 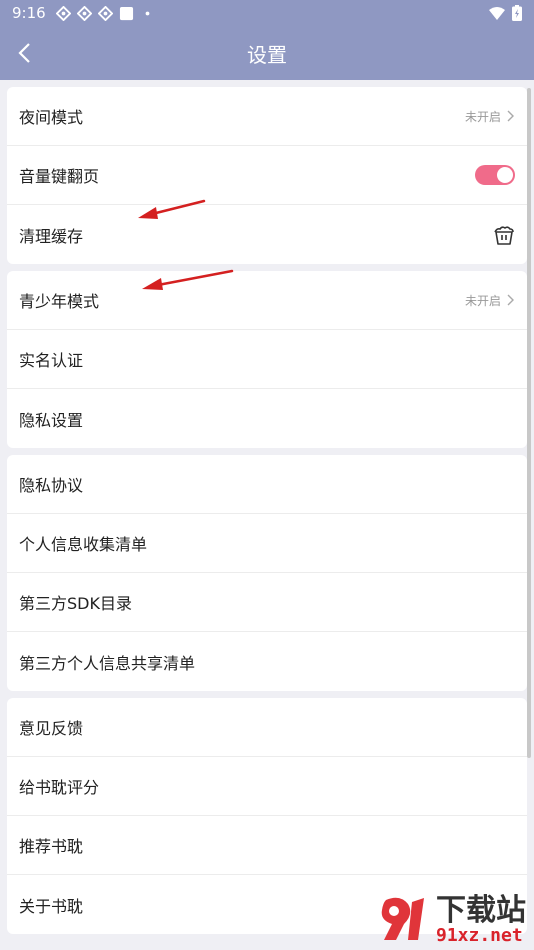 I want to click on teen-mode-label: 青少年模式, so click(x=59, y=301).